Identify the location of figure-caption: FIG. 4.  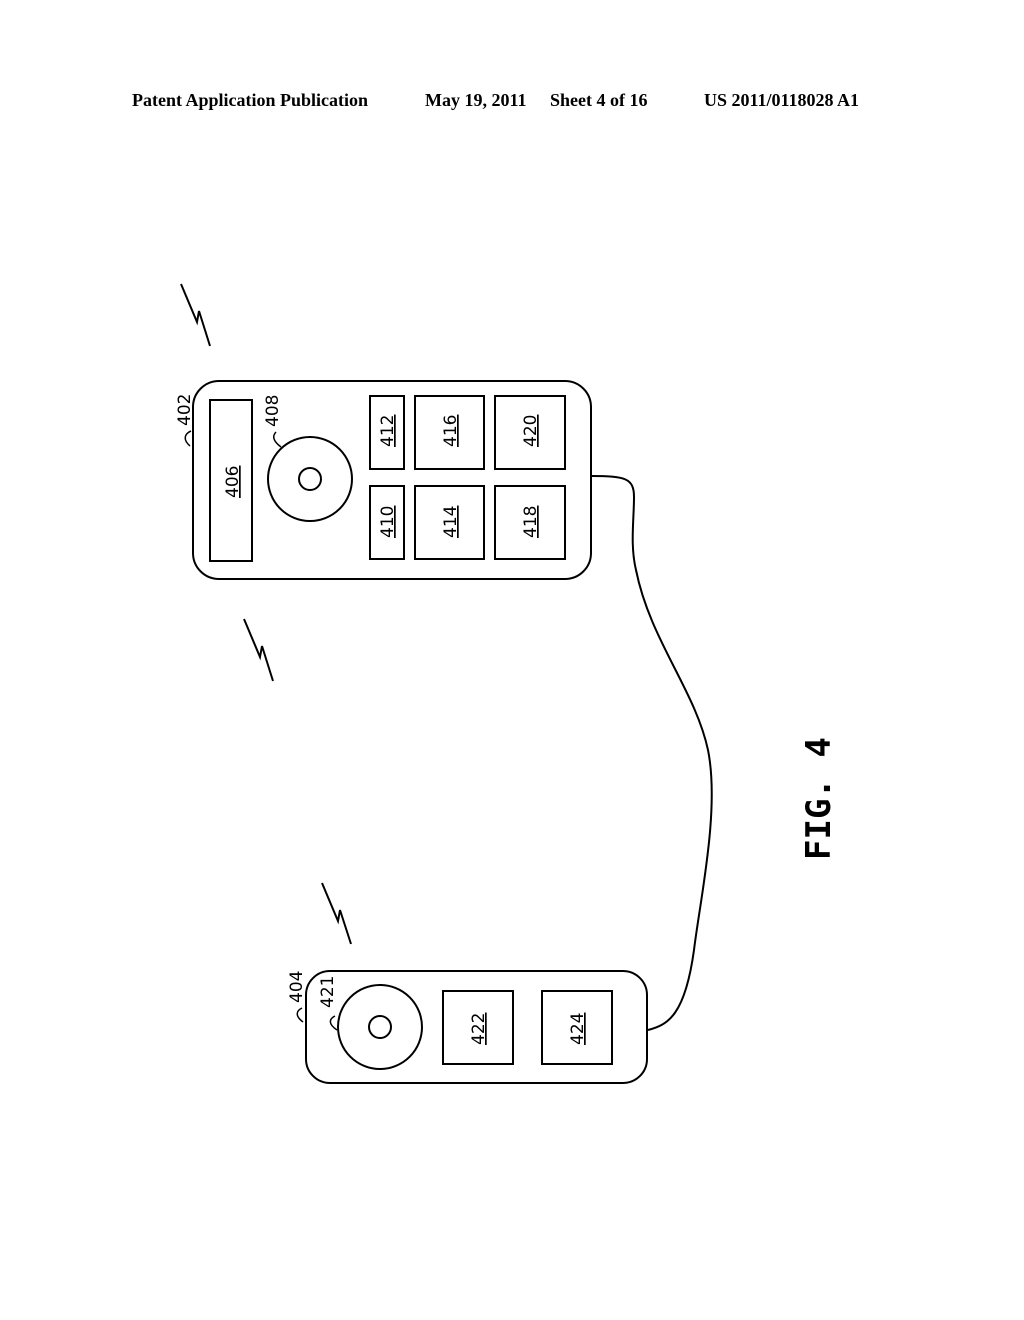
(819, 798).